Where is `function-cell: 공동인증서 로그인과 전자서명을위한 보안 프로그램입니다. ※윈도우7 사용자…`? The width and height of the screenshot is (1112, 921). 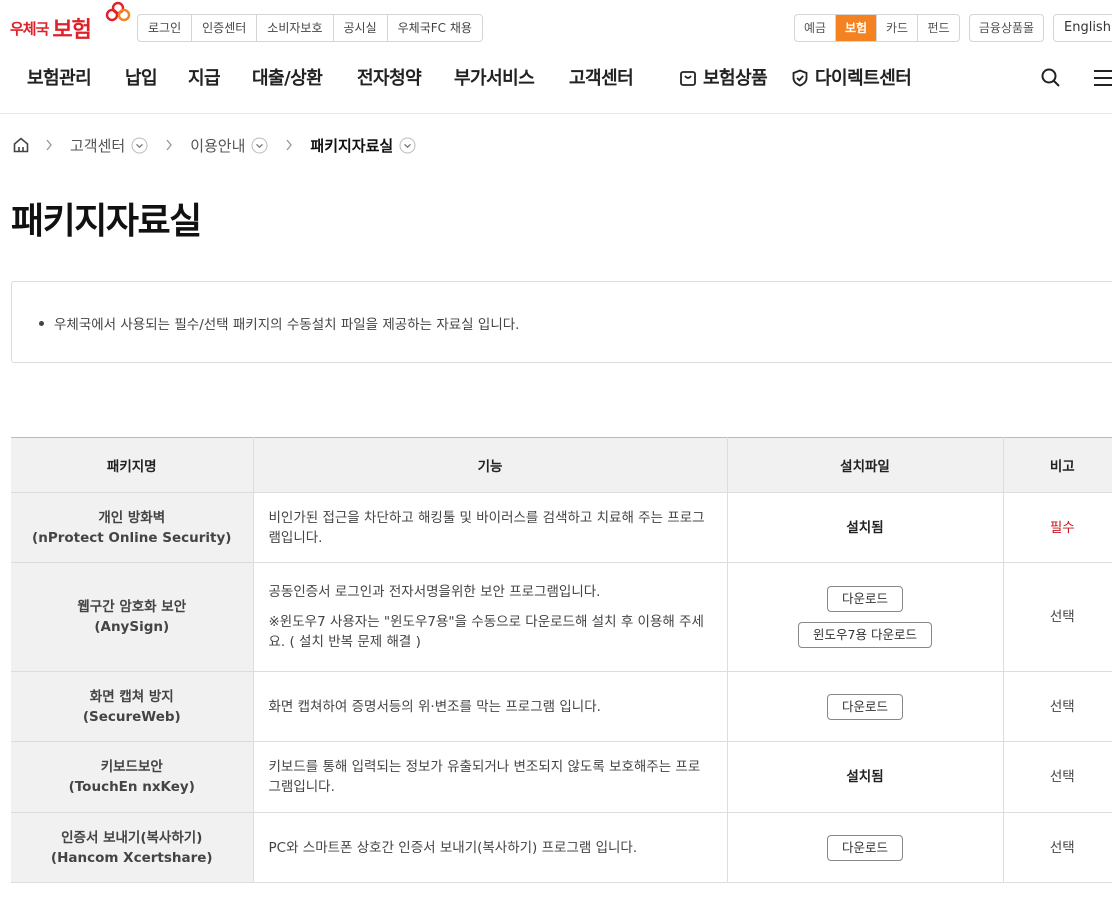 function-cell: 공동인증서 로그인과 전자서명을위한 보안 프로그램입니다. ※윈도우7 사용자… is located at coordinates (489, 617).